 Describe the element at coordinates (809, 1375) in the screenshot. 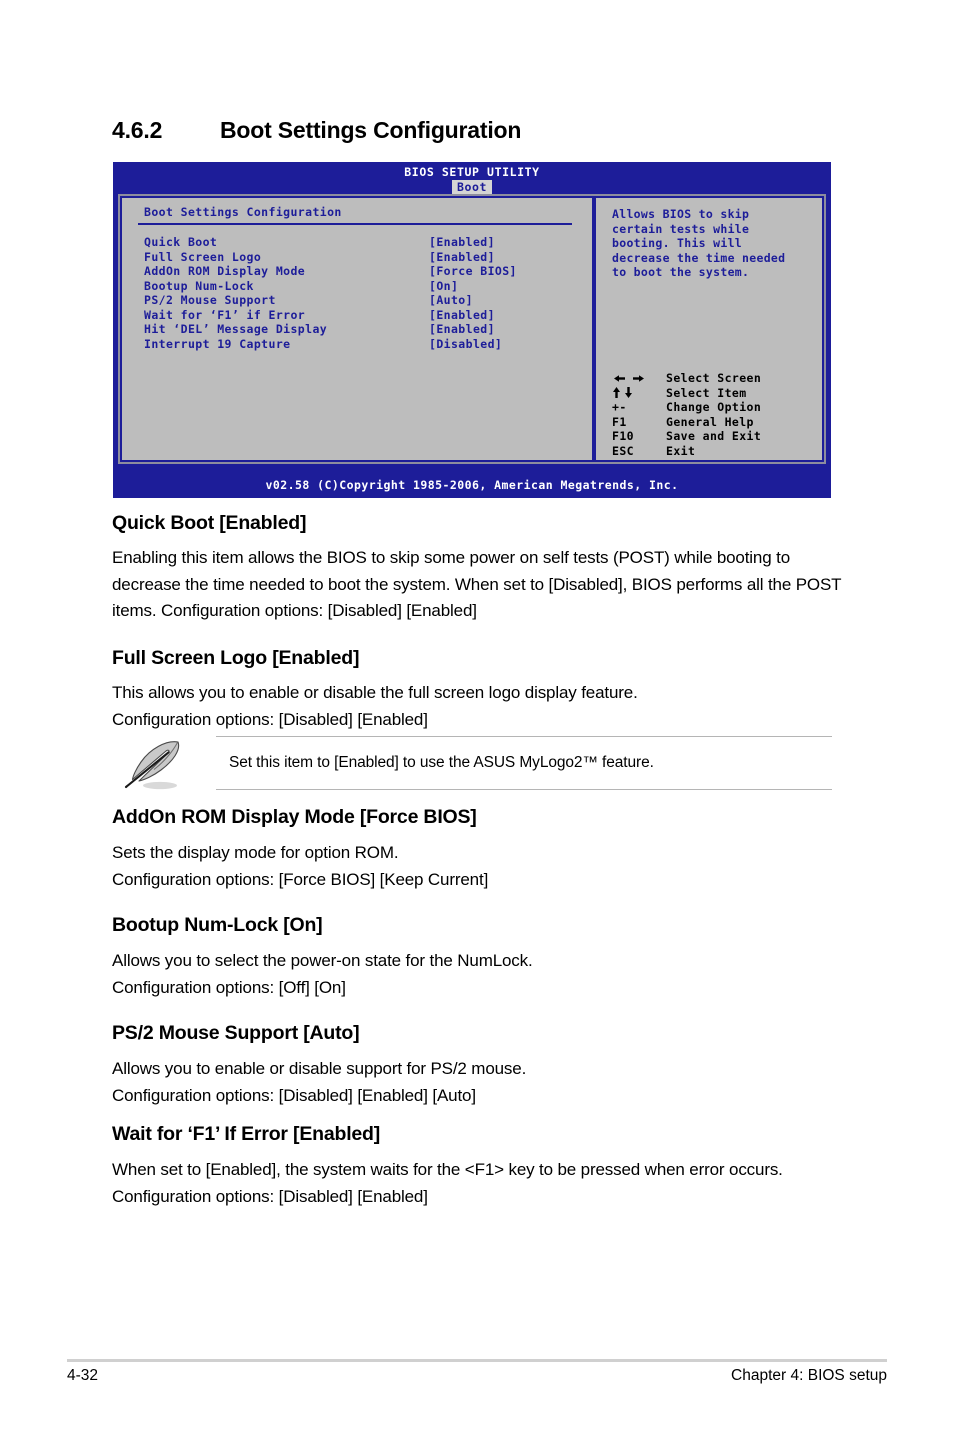

I see `footer-chapter: Chapter 4: BIOS setup` at that location.